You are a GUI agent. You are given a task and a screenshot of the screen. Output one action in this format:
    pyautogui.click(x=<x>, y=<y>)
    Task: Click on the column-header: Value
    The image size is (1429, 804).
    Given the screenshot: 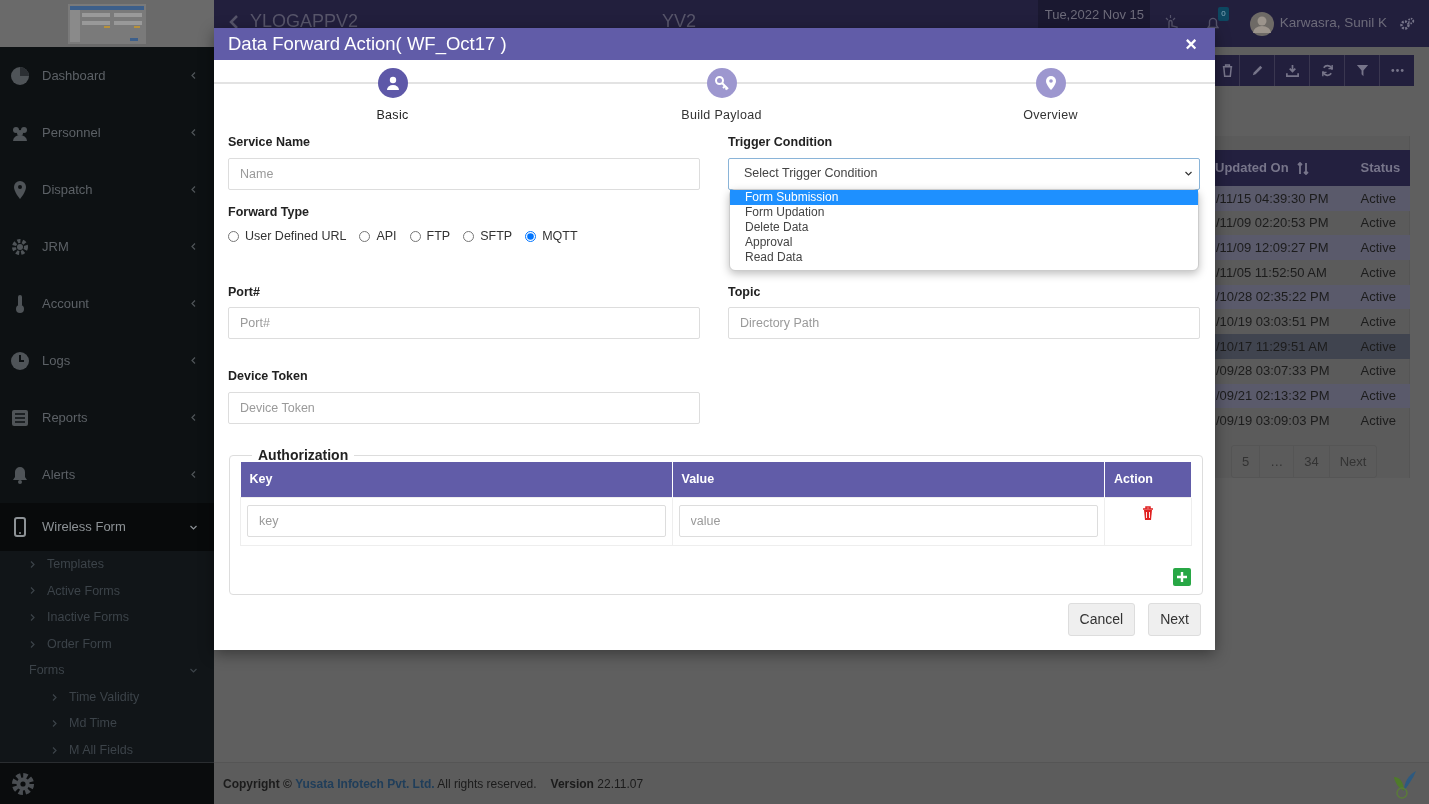 What is the action you would take?
    pyautogui.click(x=698, y=478)
    